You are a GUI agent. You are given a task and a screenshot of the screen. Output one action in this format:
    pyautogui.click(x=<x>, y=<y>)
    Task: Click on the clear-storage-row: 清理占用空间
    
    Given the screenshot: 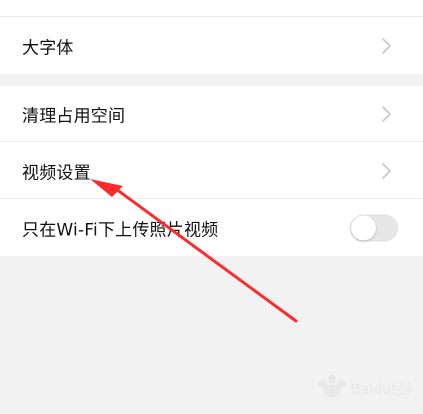 What is the action you would take?
    pyautogui.click(x=211, y=114)
    